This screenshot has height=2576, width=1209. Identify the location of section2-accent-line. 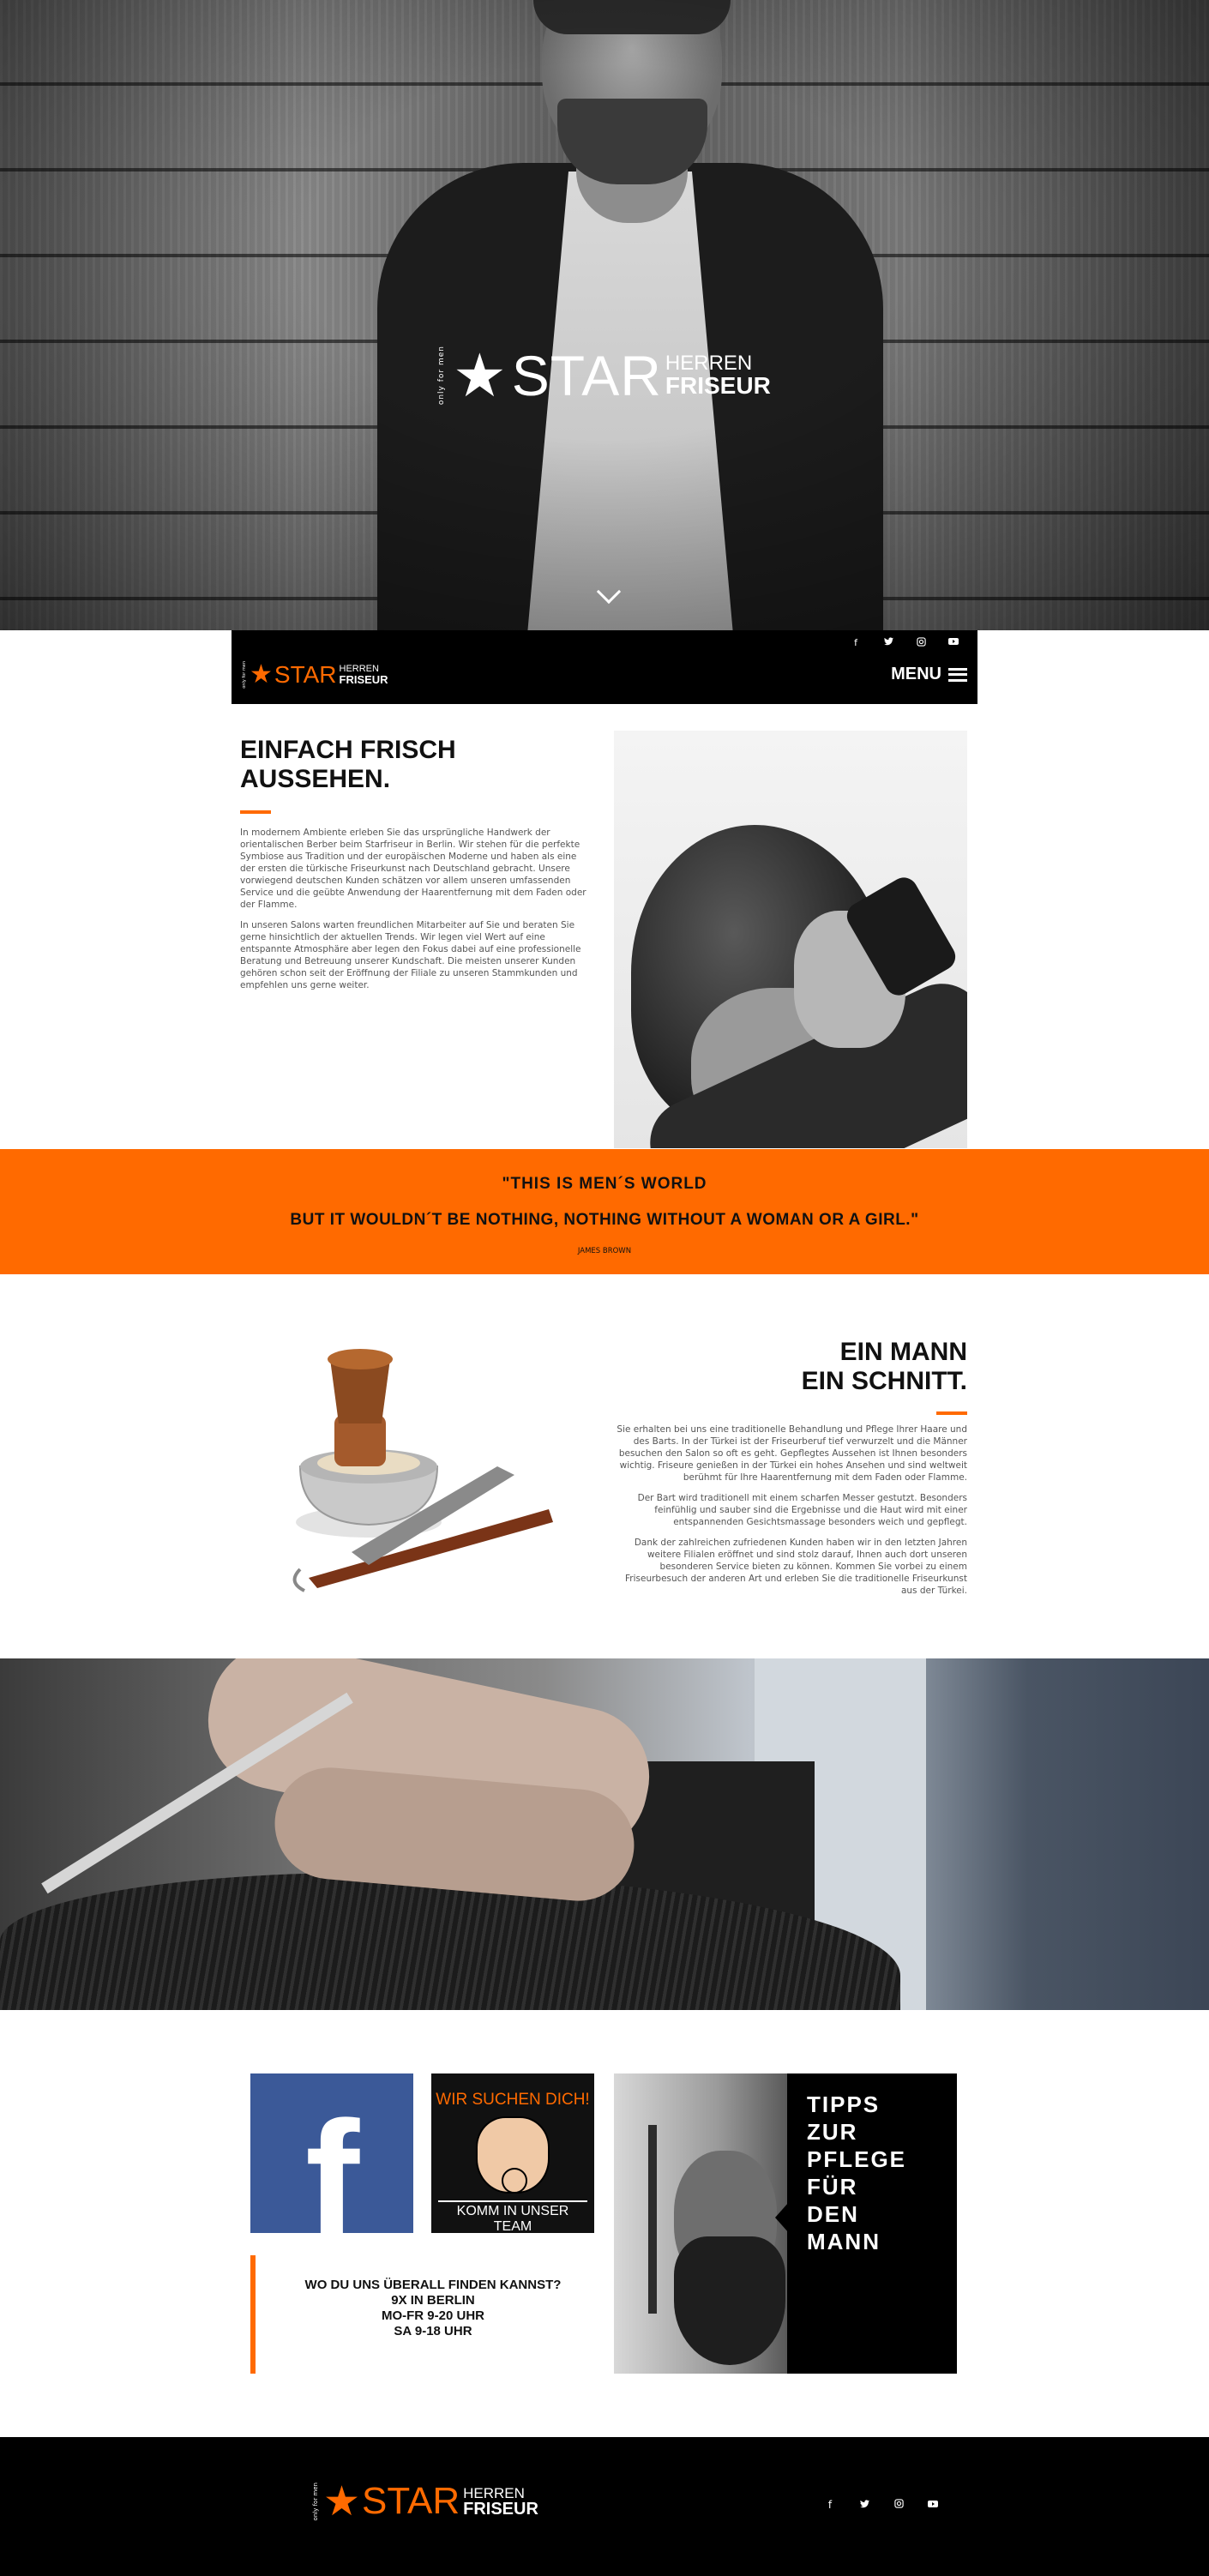
(951, 1413).